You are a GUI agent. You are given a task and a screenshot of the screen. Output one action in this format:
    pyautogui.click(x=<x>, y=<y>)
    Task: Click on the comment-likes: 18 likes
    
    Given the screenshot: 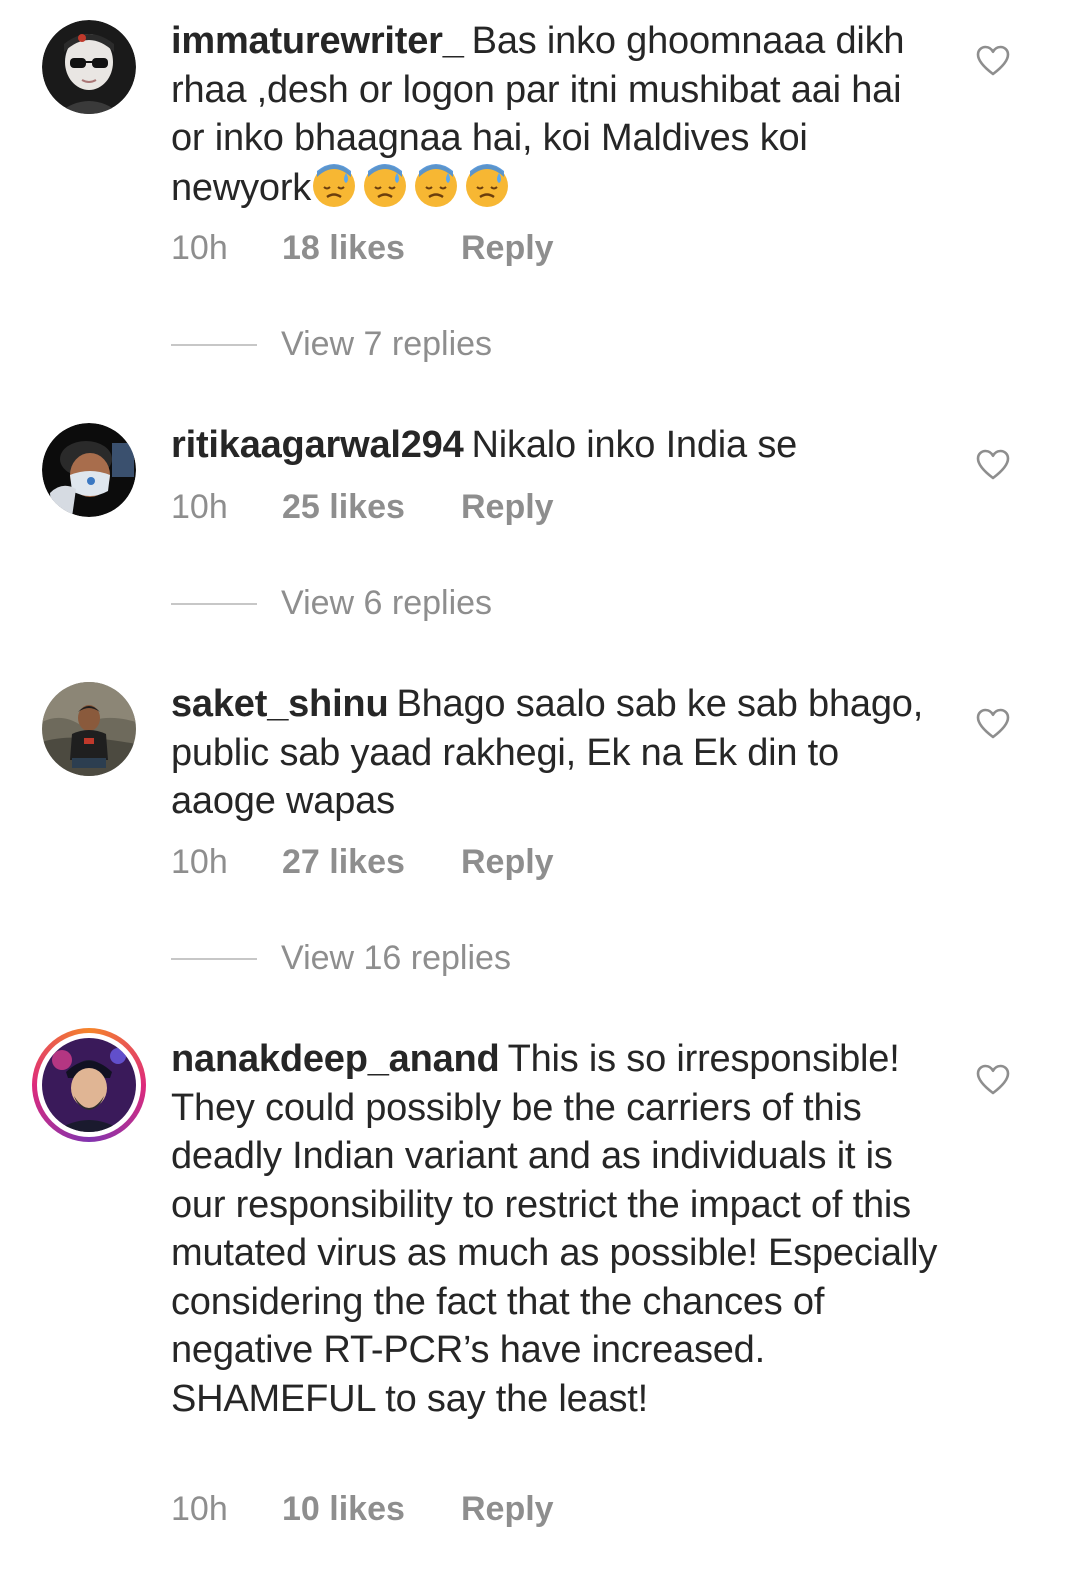 What is the action you would take?
    pyautogui.click(x=343, y=248)
    